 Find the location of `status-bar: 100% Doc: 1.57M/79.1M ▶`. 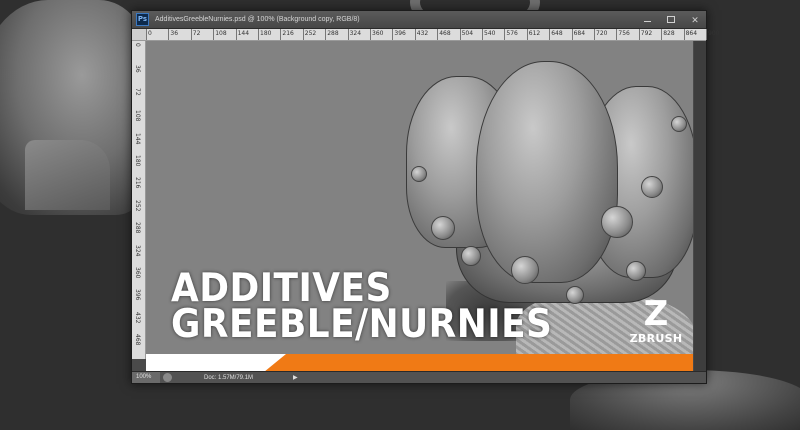

status-bar: 100% Doc: 1.57M/79.1M ▶ is located at coordinates (419, 377).